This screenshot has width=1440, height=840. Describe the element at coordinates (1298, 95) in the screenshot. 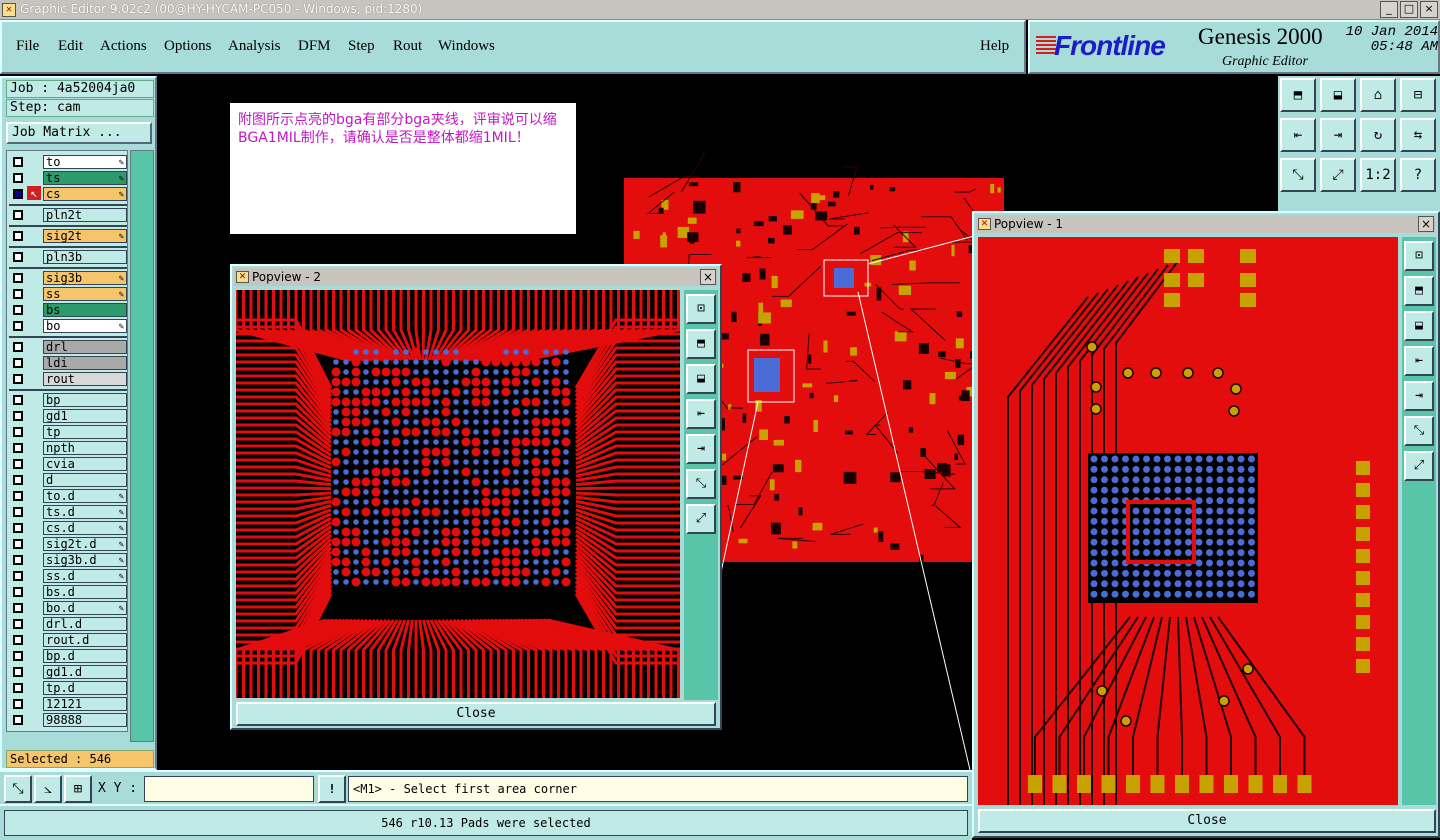

I see `view-tool-button: ⬒` at that location.